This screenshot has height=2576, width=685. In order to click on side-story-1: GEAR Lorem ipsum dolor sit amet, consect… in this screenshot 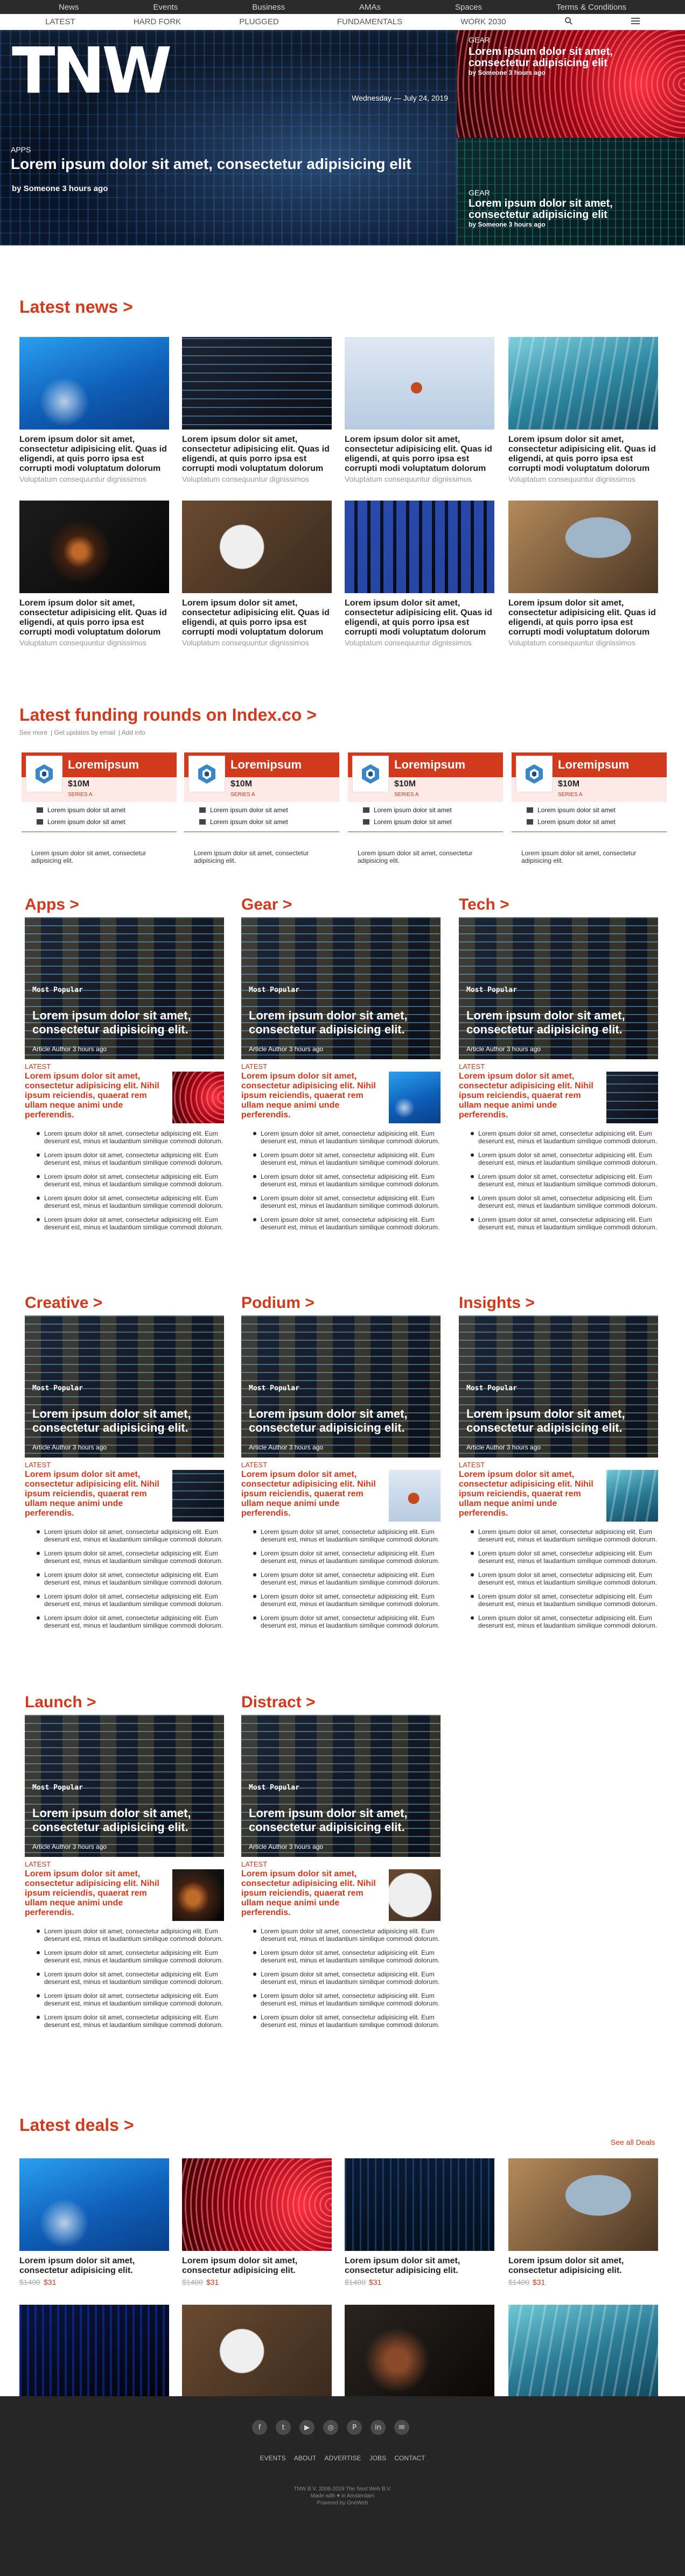, I will do `click(571, 84)`.